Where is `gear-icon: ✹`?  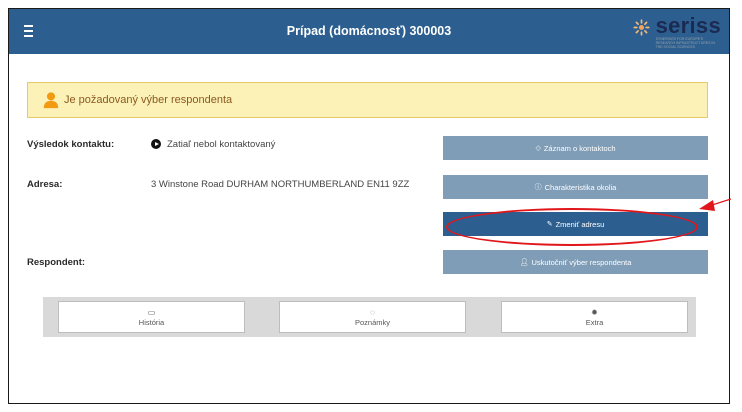
gear-icon: ✹ is located at coordinates (594, 312).